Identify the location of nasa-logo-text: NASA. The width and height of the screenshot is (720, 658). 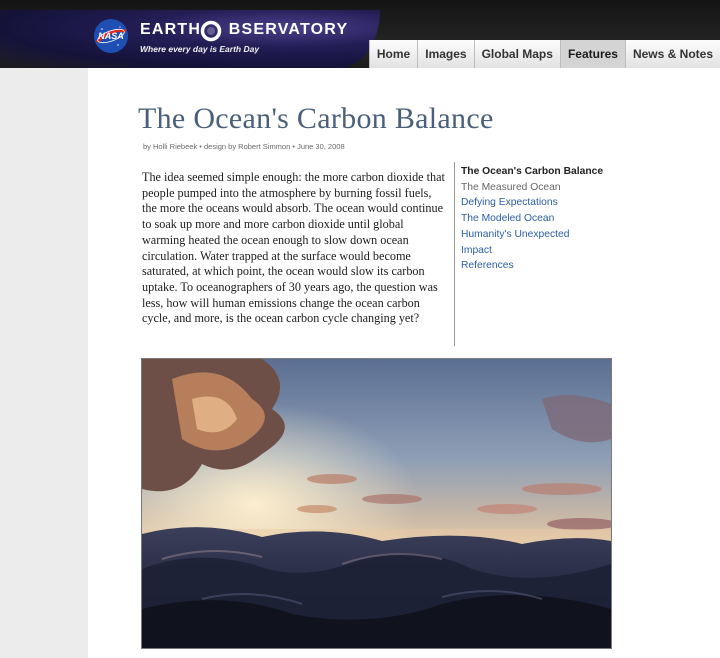
(111, 36).